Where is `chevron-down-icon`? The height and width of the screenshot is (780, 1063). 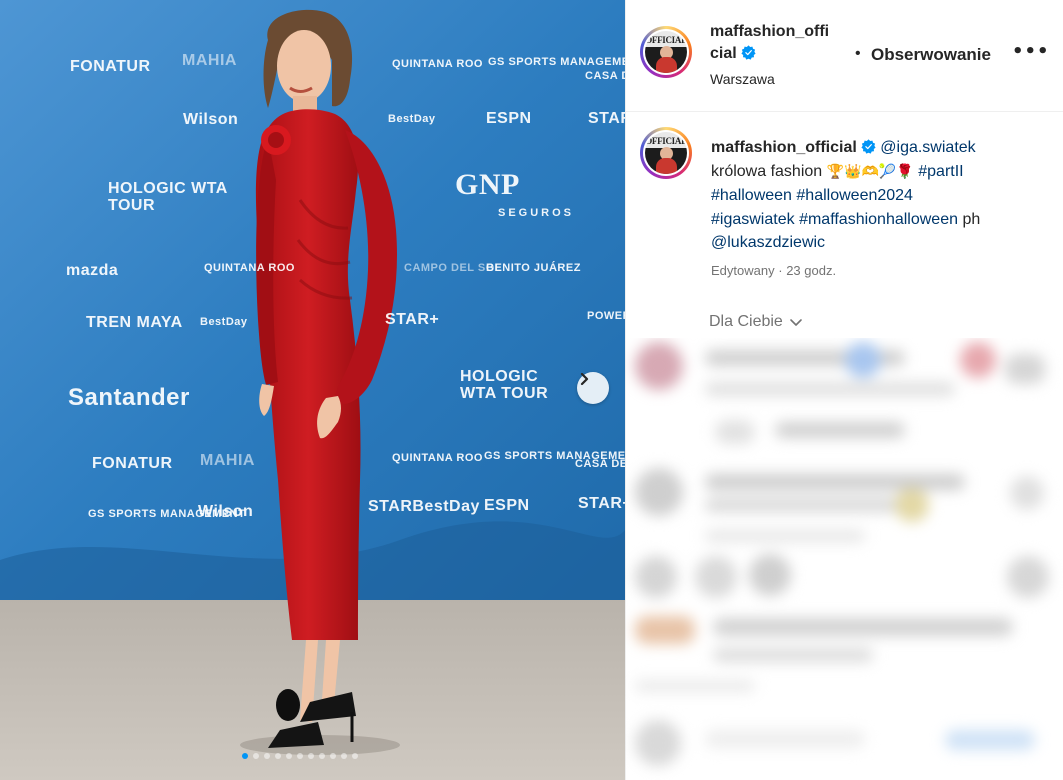
chevron-down-icon is located at coordinates (796, 322).